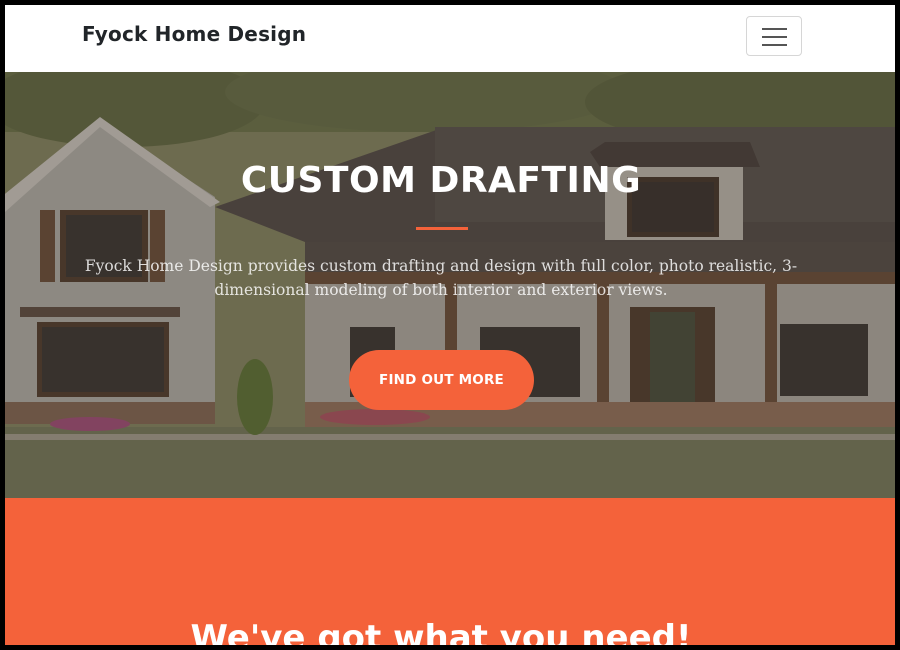 The width and height of the screenshot is (900, 650). What do you see at coordinates (194, 34) in the screenshot?
I see `brand-link: Fyock Home Design` at bounding box center [194, 34].